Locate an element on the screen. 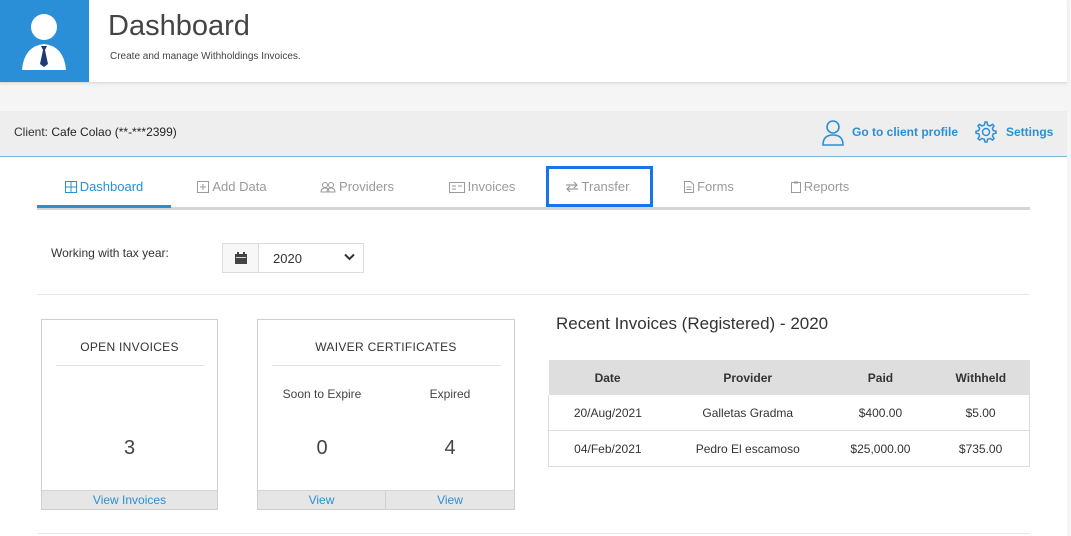  invoice-icon is located at coordinates (456, 187).